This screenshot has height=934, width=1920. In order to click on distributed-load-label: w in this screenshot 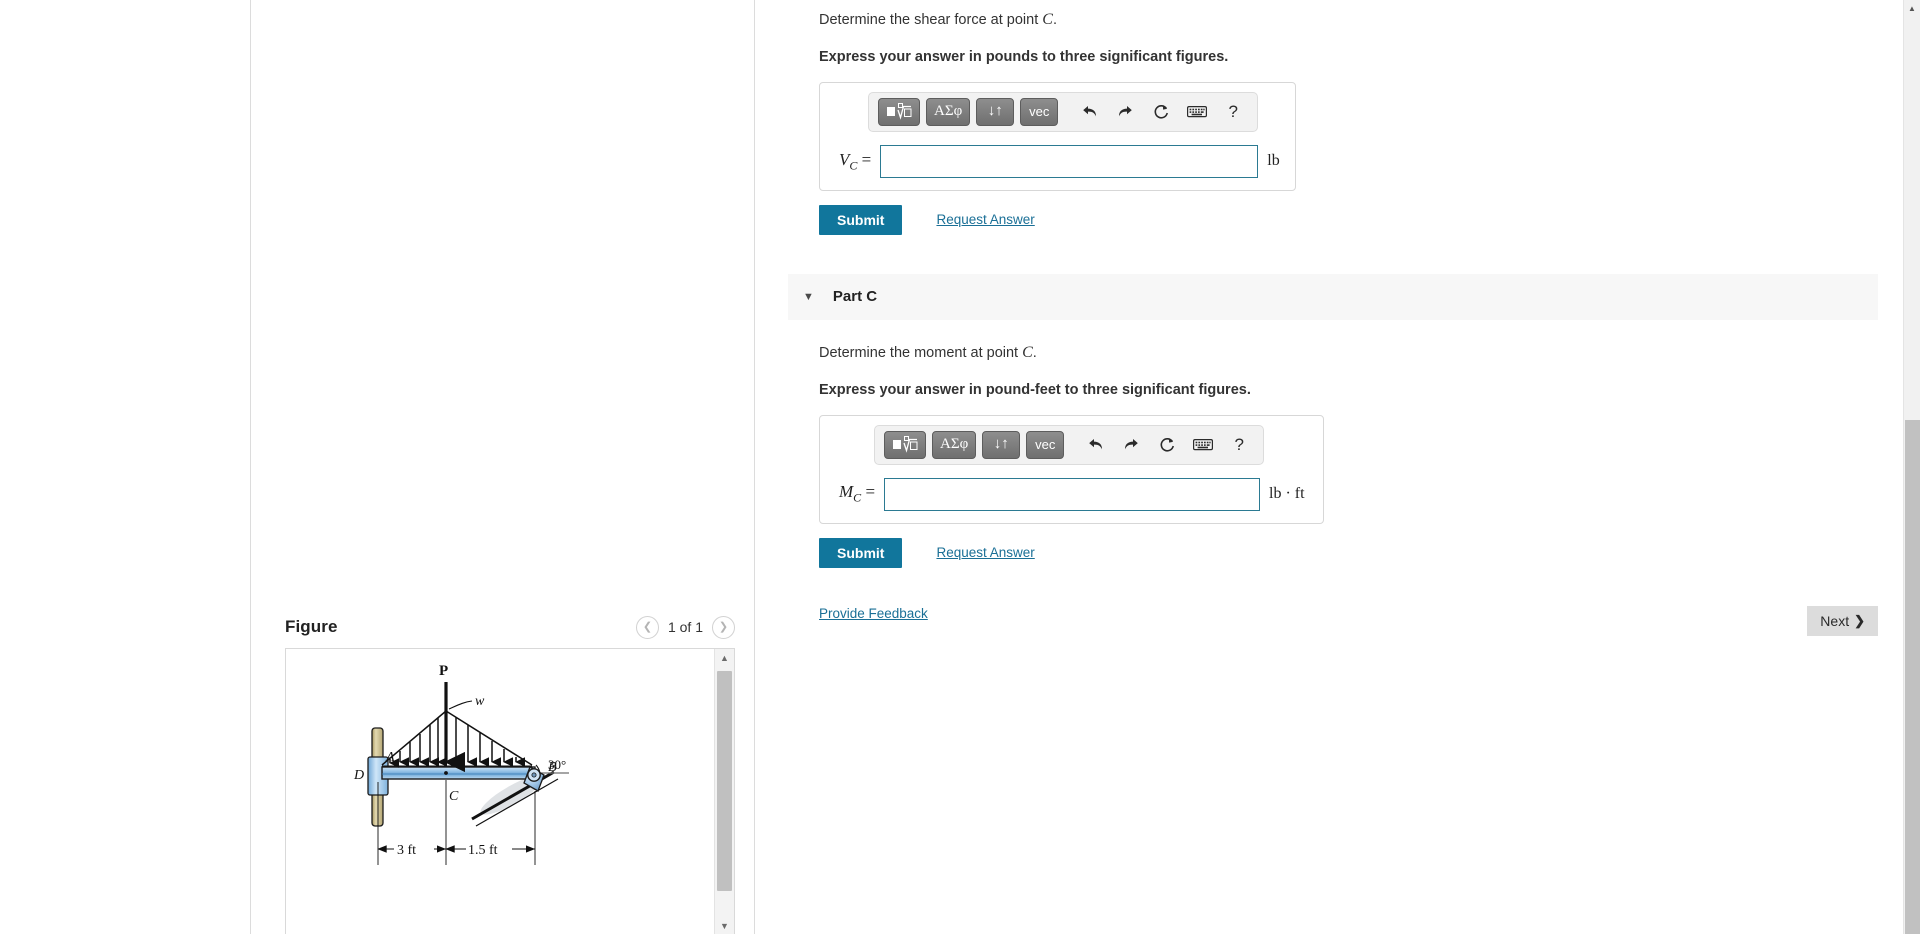, I will do `click(480, 701)`.